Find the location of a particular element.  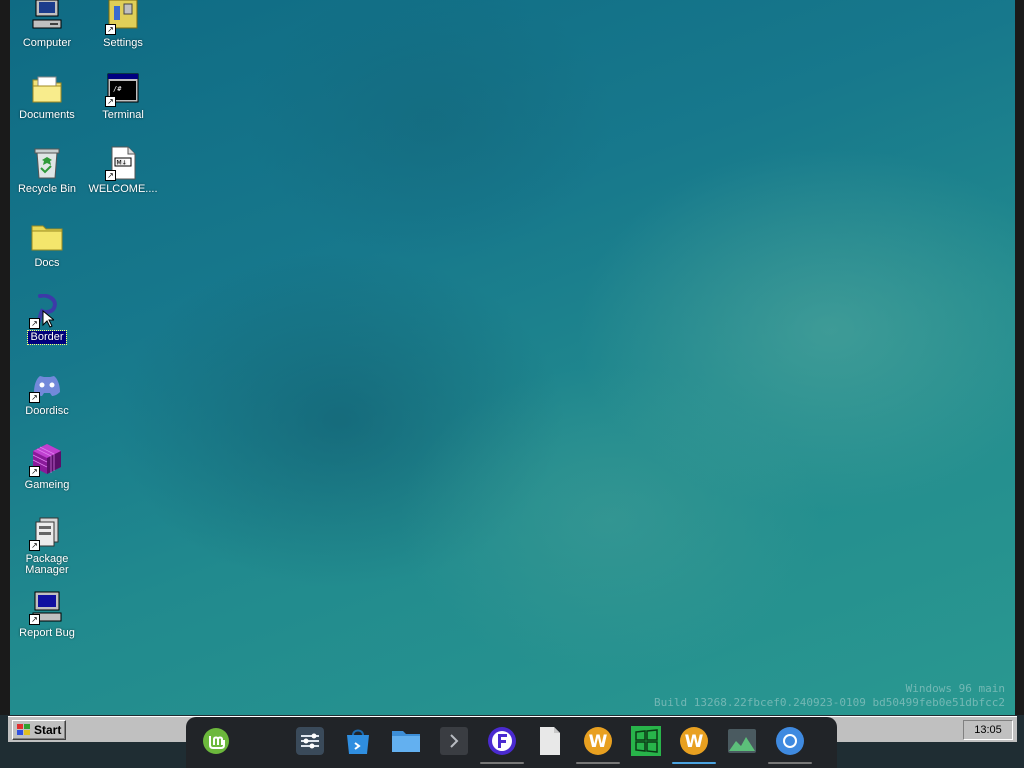

dock-item-app-f is located at coordinates (502, 744).